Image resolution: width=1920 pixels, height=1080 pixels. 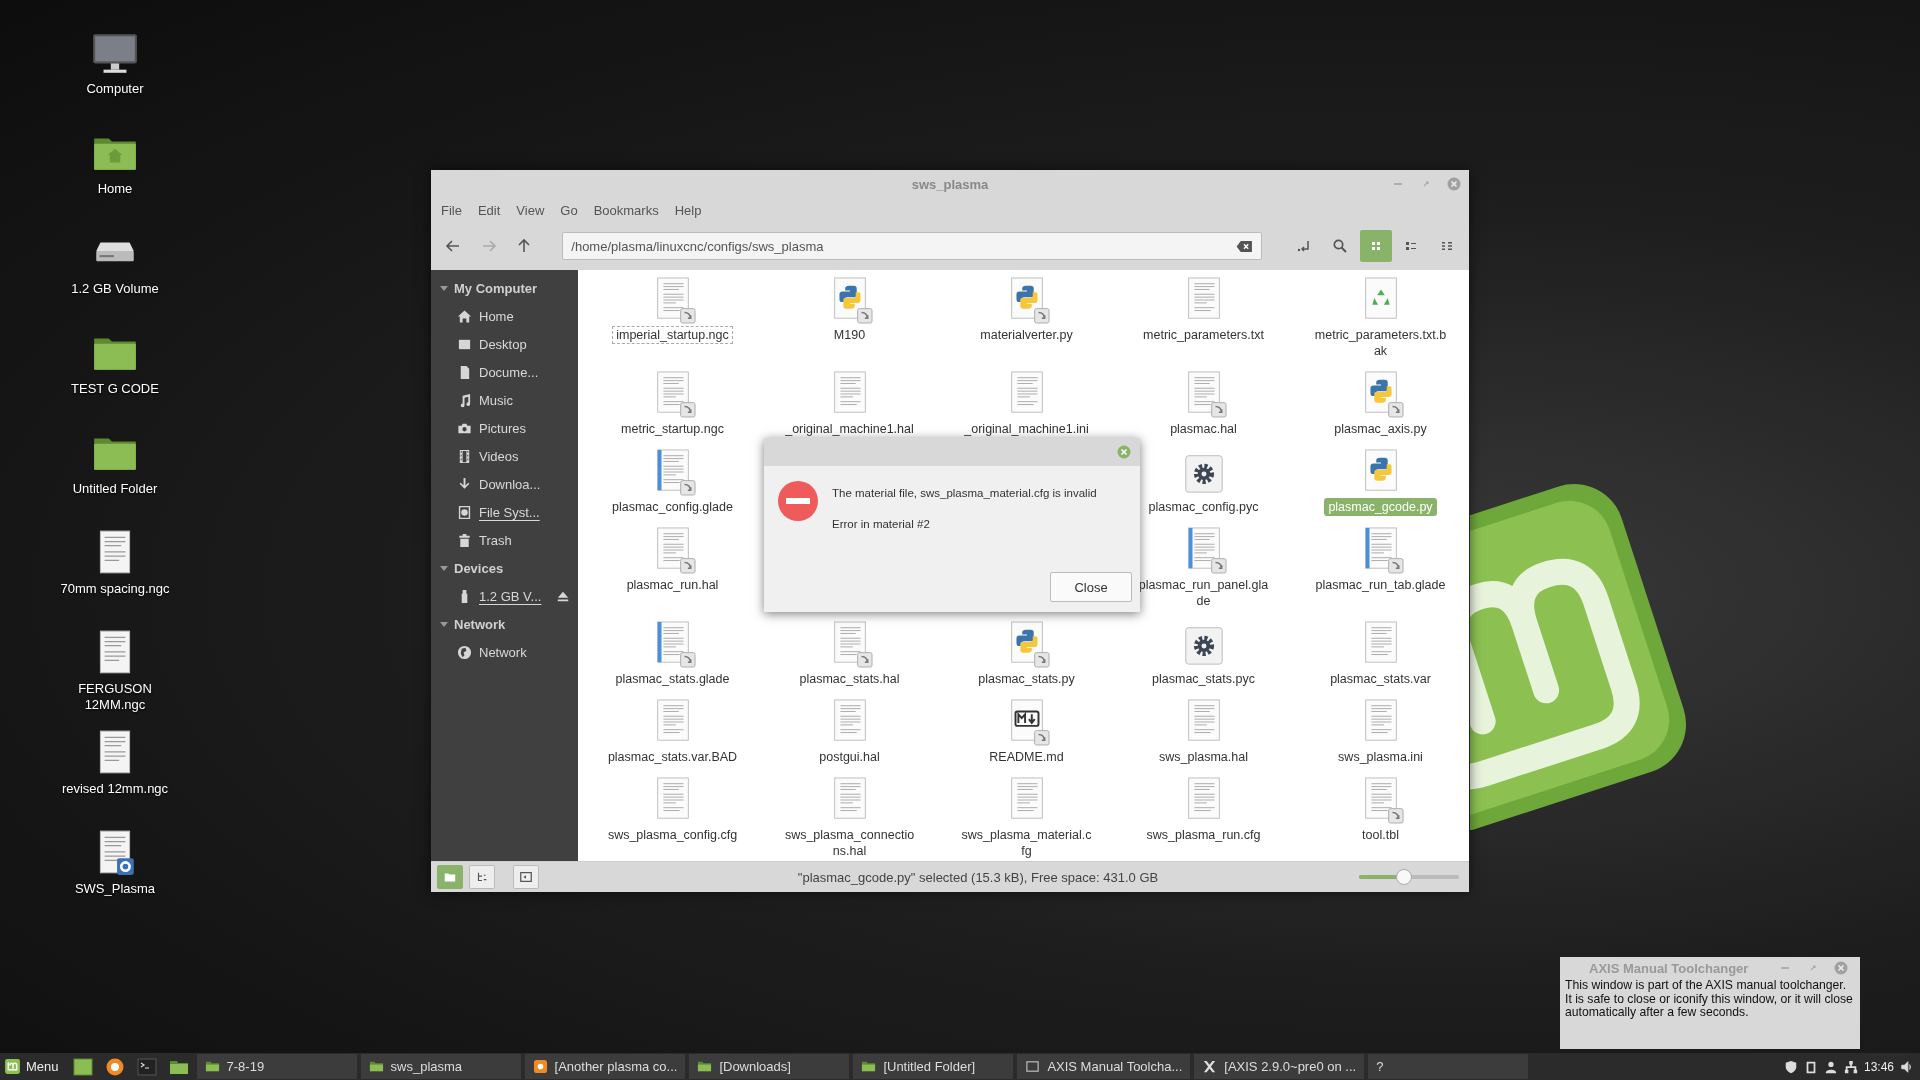 What do you see at coordinates (33, 1066) in the screenshot?
I see `menu-button: Menu` at bounding box center [33, 1066].